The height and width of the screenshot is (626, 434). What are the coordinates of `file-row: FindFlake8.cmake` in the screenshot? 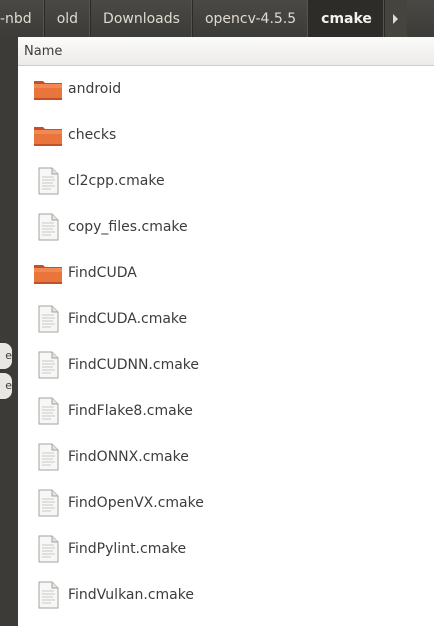 It's located at (226, 411).